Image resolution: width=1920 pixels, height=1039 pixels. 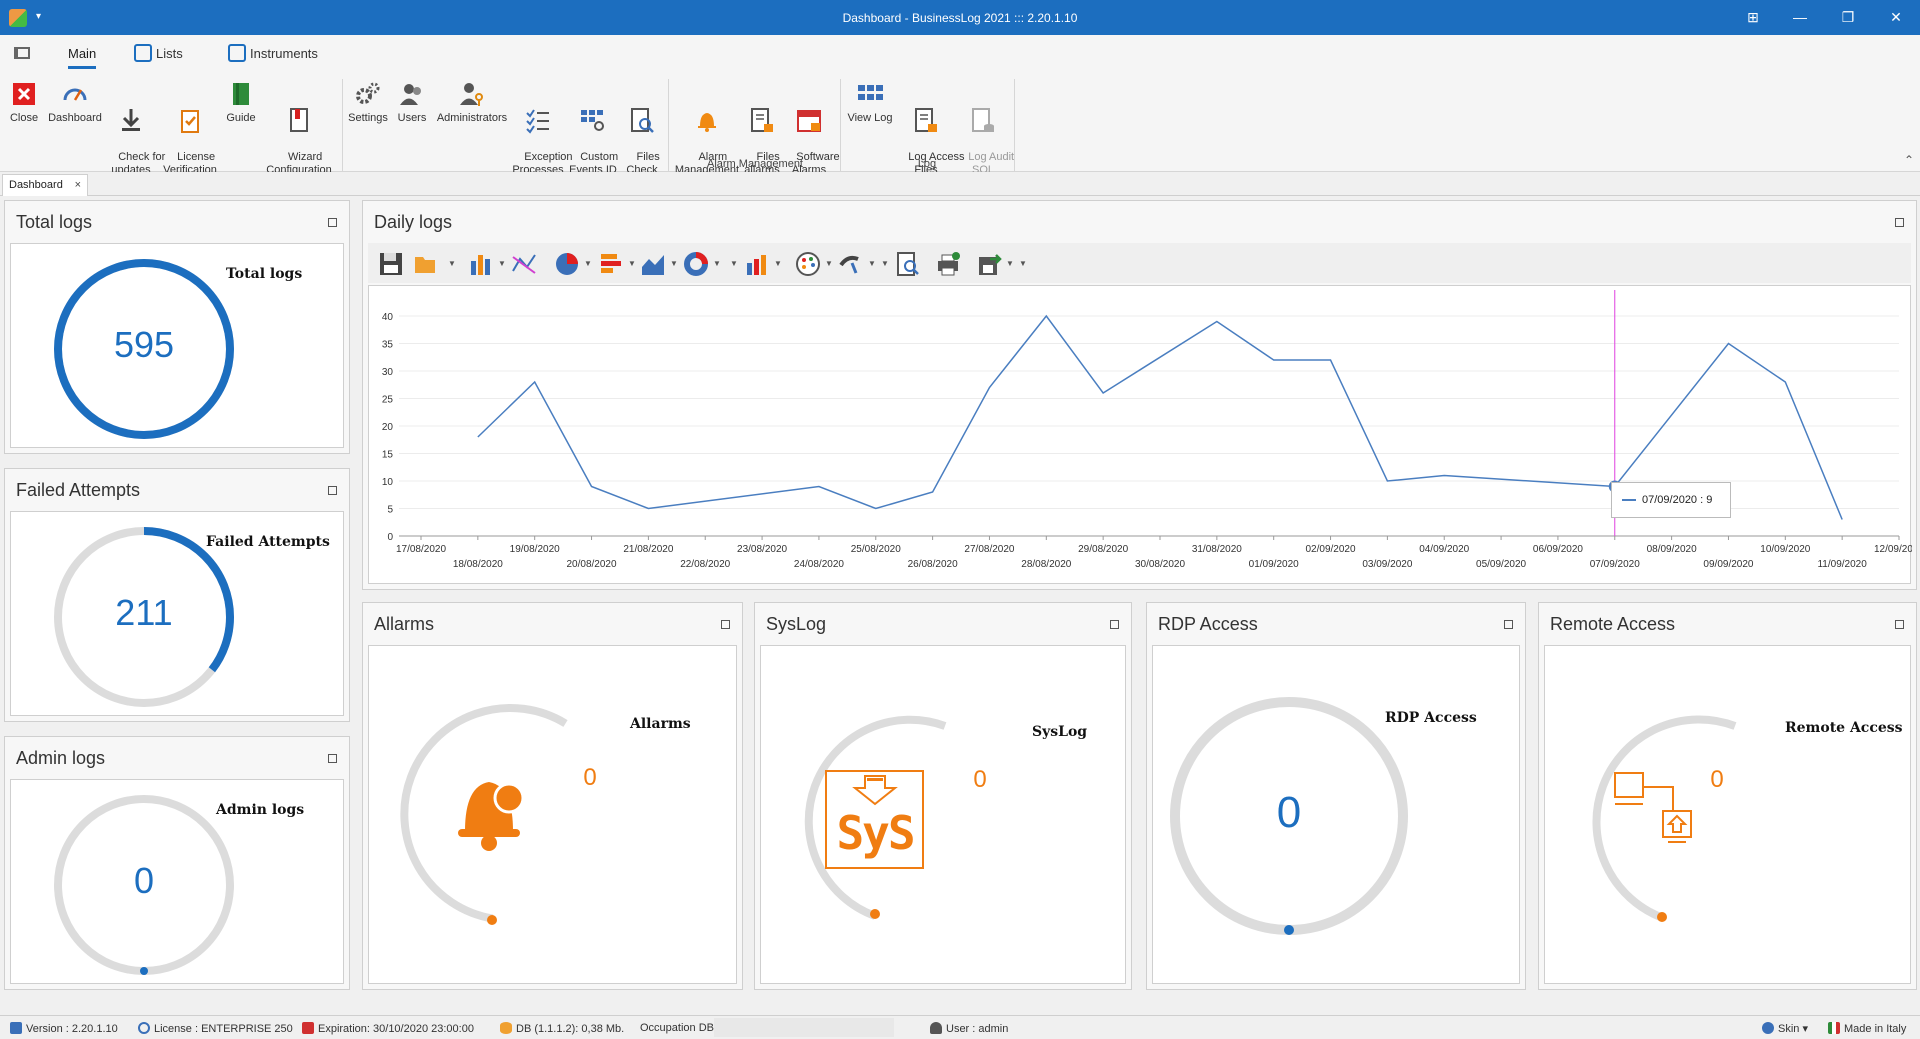 What do you see at coordinates (1848, 17) in the screenshot?
I see `restore-button: ❐` at bounding box center [1848, 17].